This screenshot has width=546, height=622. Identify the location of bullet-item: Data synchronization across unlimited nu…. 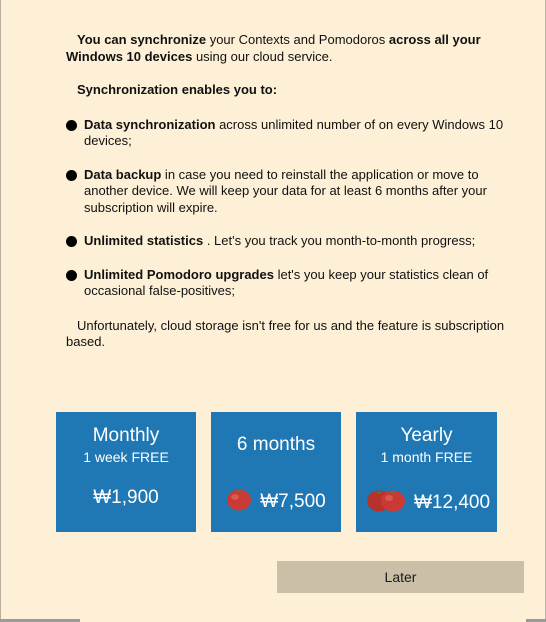
(286, 133).